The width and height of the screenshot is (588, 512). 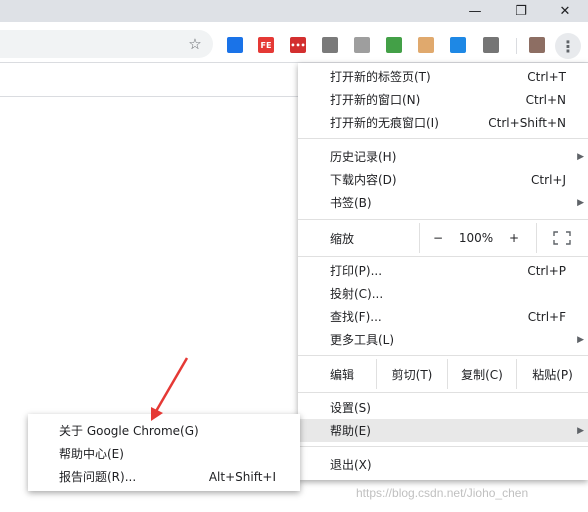 I want to click on circle-ext-icon, so click(x=491, y=45).